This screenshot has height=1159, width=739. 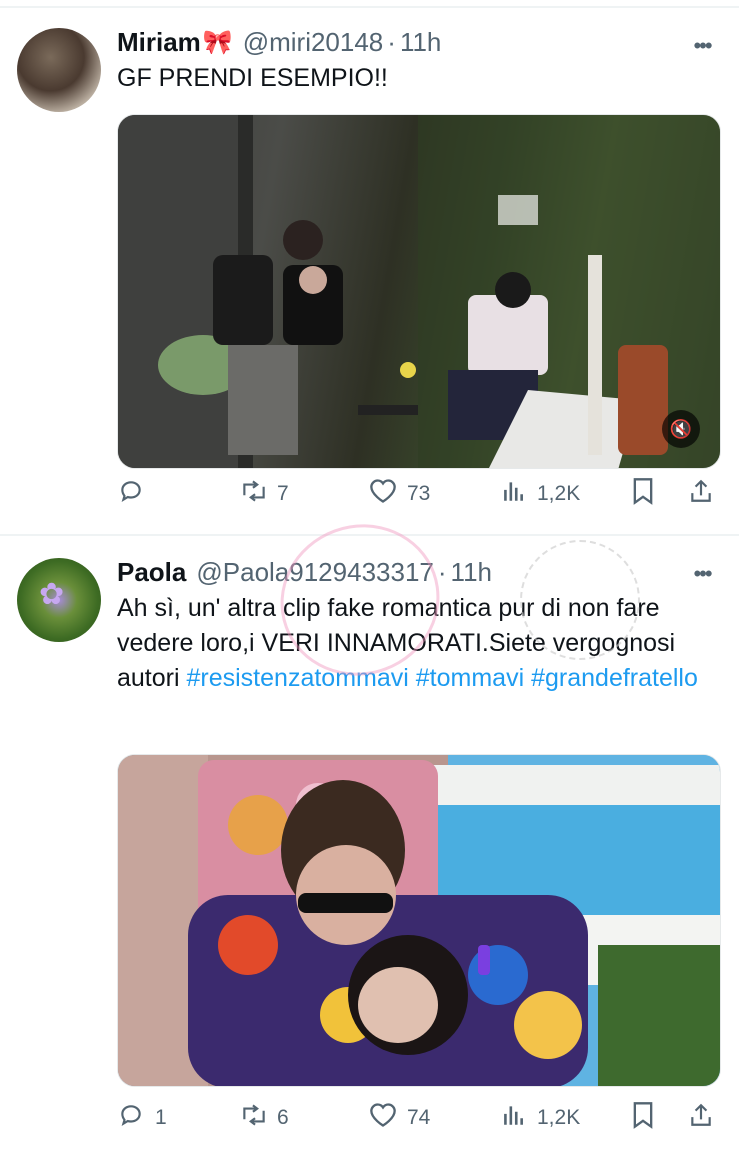 I want to click on hashtag-link: #grandefratello, so click(x=614, y=678).